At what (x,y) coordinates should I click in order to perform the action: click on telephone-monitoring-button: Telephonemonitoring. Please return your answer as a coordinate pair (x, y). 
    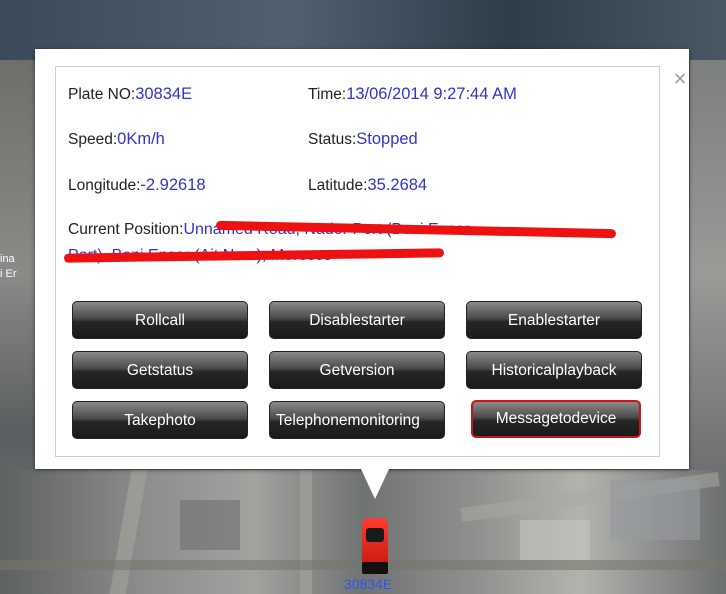
    Looking at the image, I should click on (357, 420).